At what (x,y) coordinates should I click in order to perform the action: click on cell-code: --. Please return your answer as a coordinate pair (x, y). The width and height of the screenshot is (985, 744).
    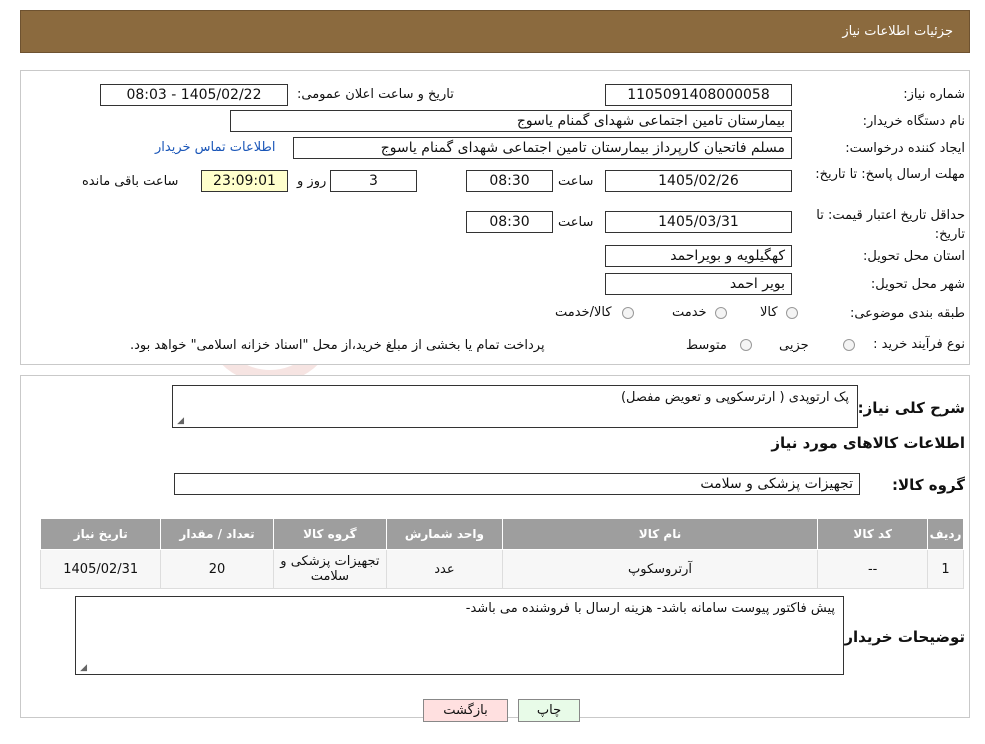
    Looking at the image, I should click on (873, 569).